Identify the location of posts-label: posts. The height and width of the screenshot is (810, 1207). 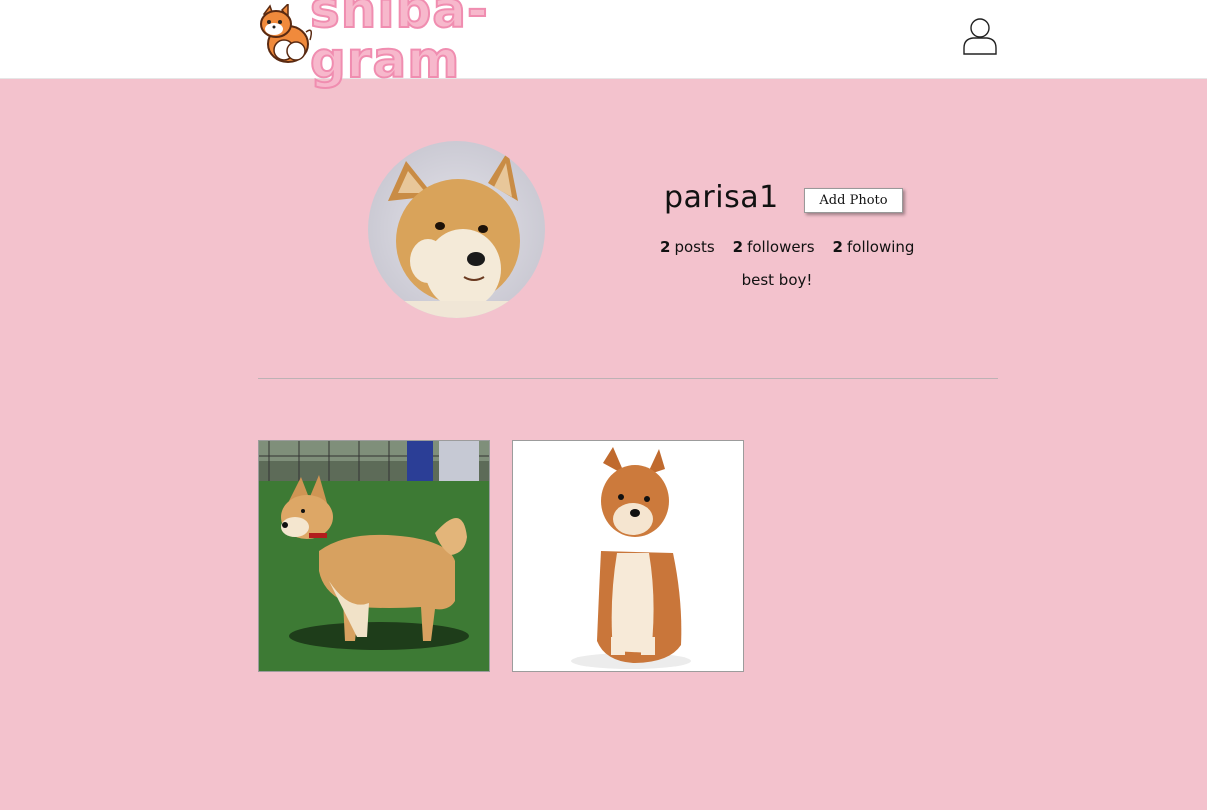
(694, 247).